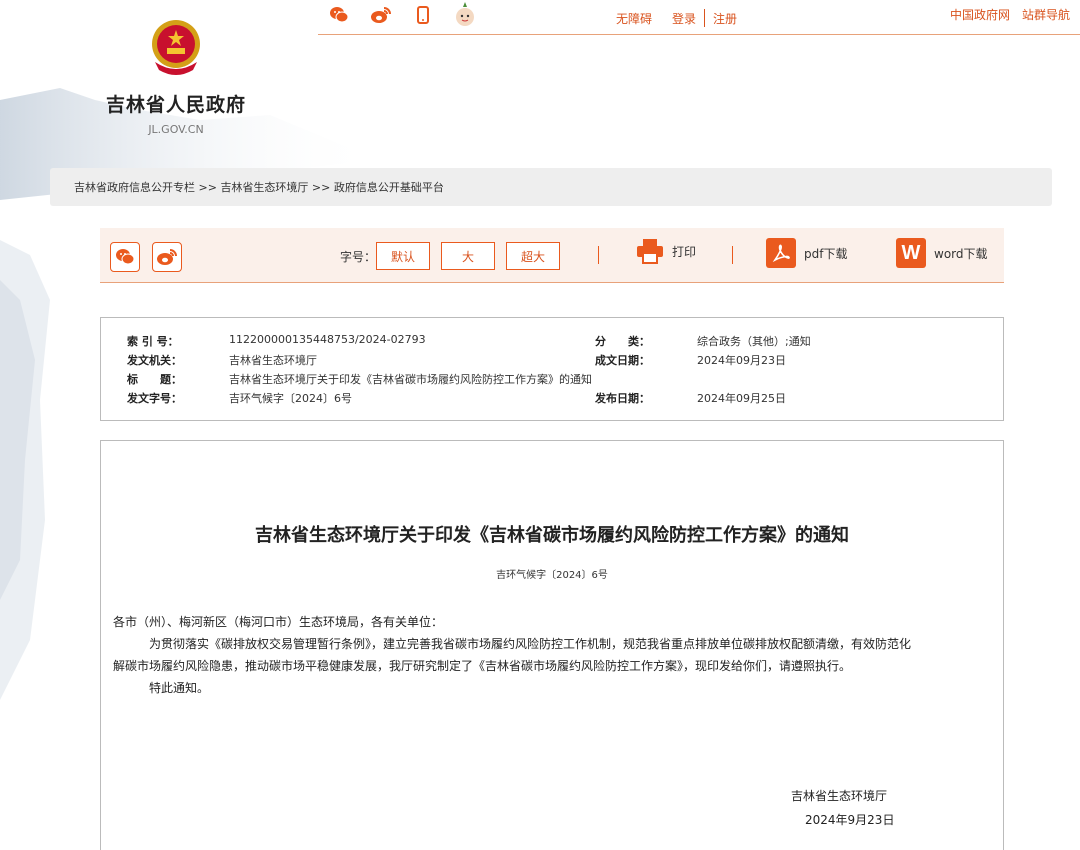 Image resolution: width=1080 pixels, height=850 pixels. Describe the element at coordinates (781, 253) in the screenshot. I see `pdf-icon` at that location.